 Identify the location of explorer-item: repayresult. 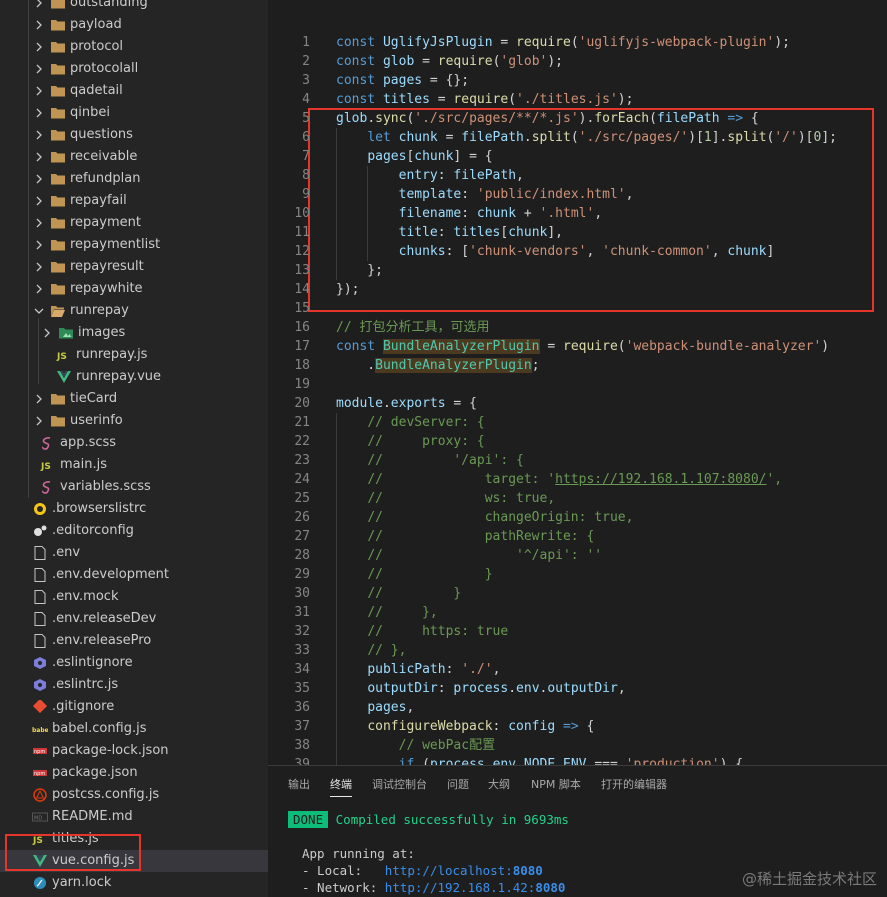
(134, 267).